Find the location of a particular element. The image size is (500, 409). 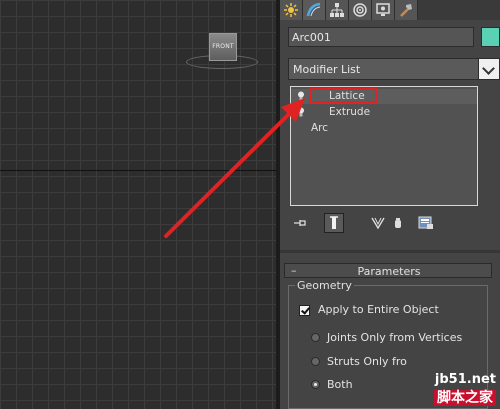

geometry-group-title: Geometry is located at coordinates (324, 285).